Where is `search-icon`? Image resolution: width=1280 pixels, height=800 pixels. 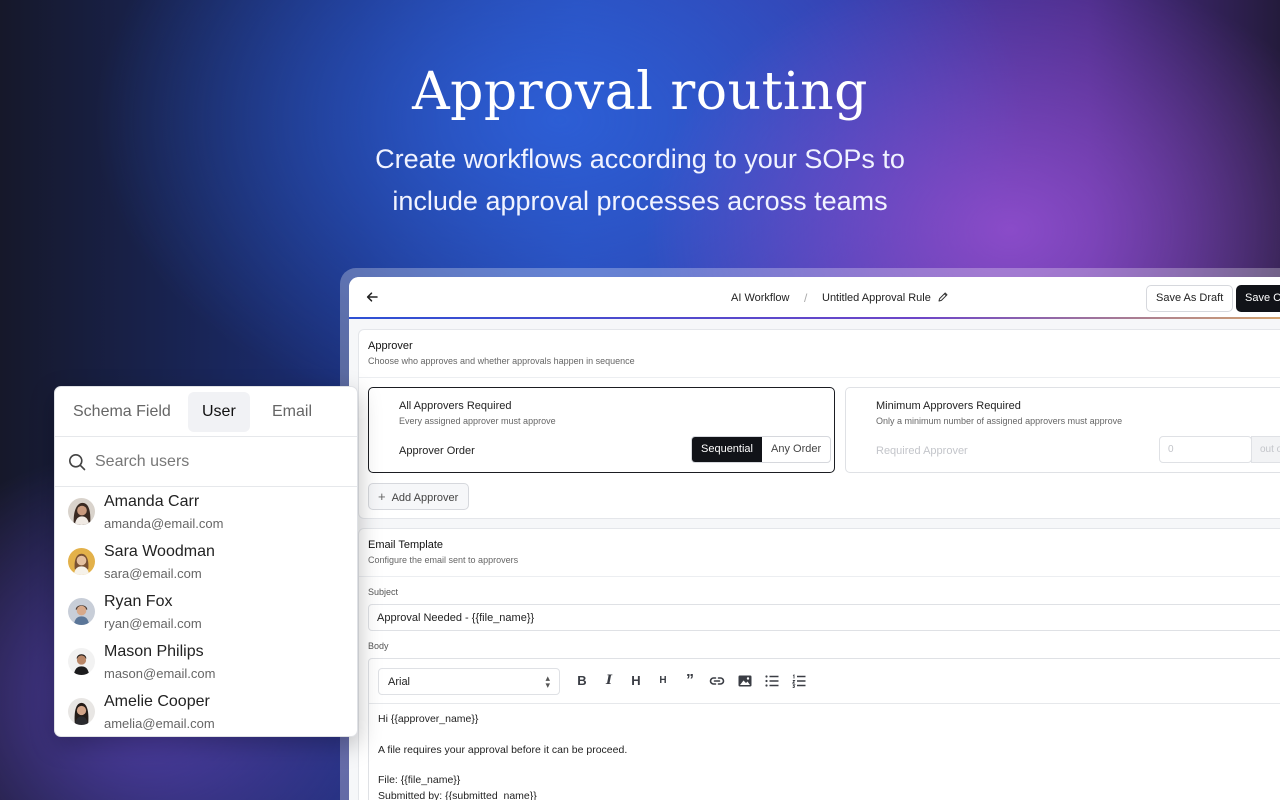 search-icon is located at coordinates (77, 462).